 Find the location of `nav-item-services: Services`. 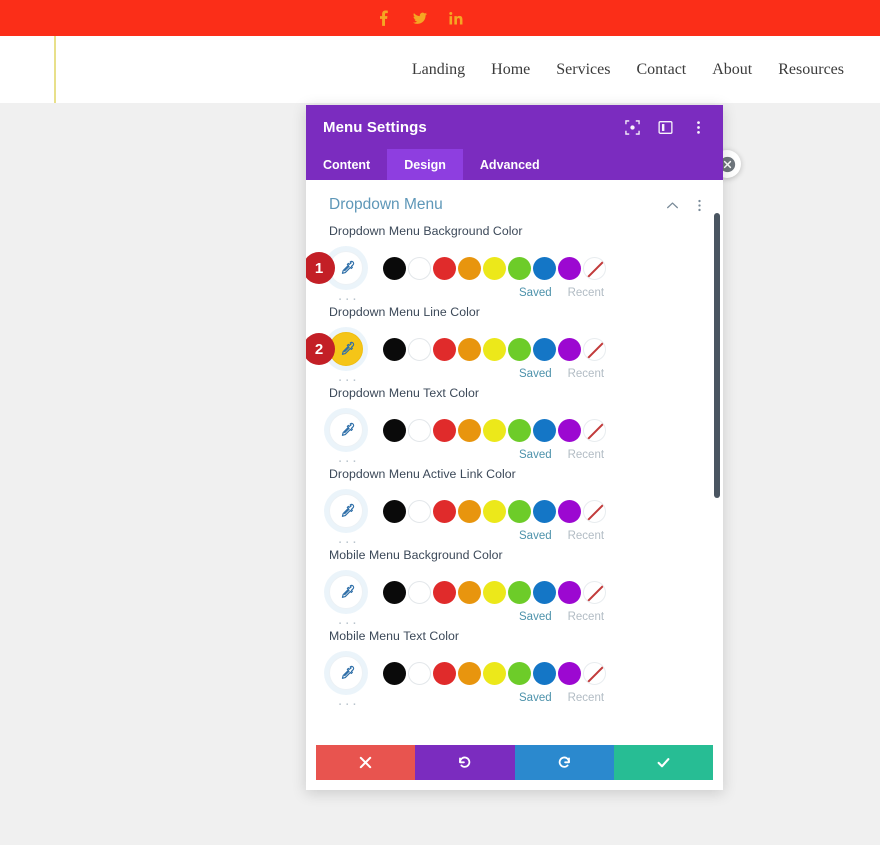

nav-item-services: Services is located at coordinates (583, 70).